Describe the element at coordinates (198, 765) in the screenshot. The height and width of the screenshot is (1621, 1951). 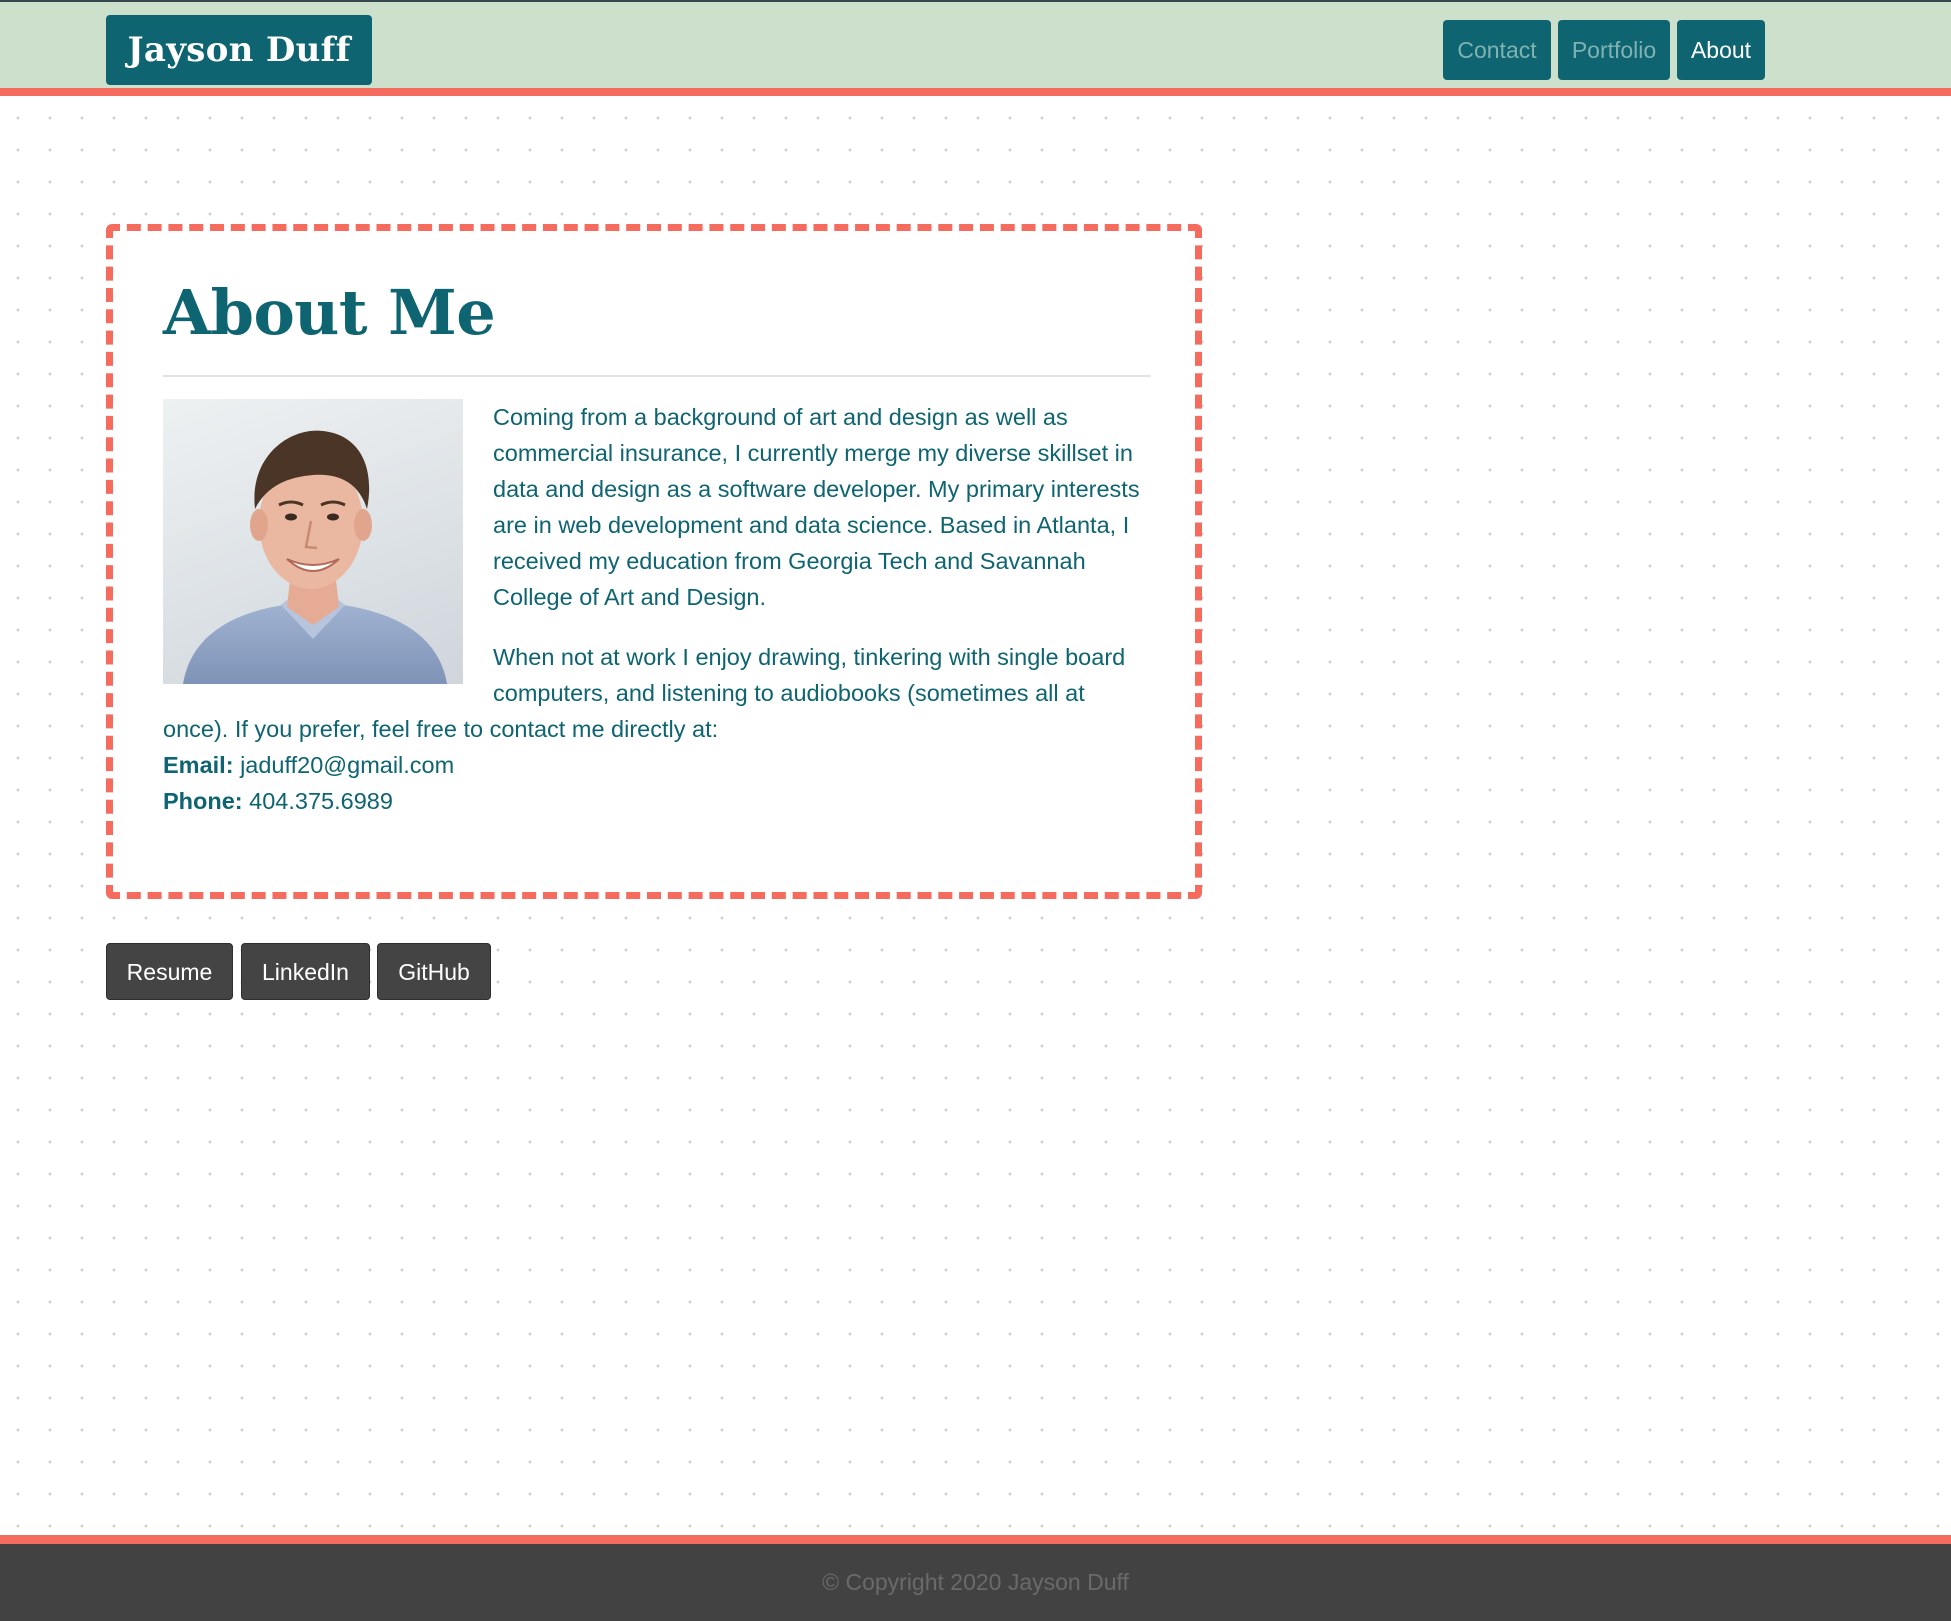
I see `email-label: Email:` at that location.